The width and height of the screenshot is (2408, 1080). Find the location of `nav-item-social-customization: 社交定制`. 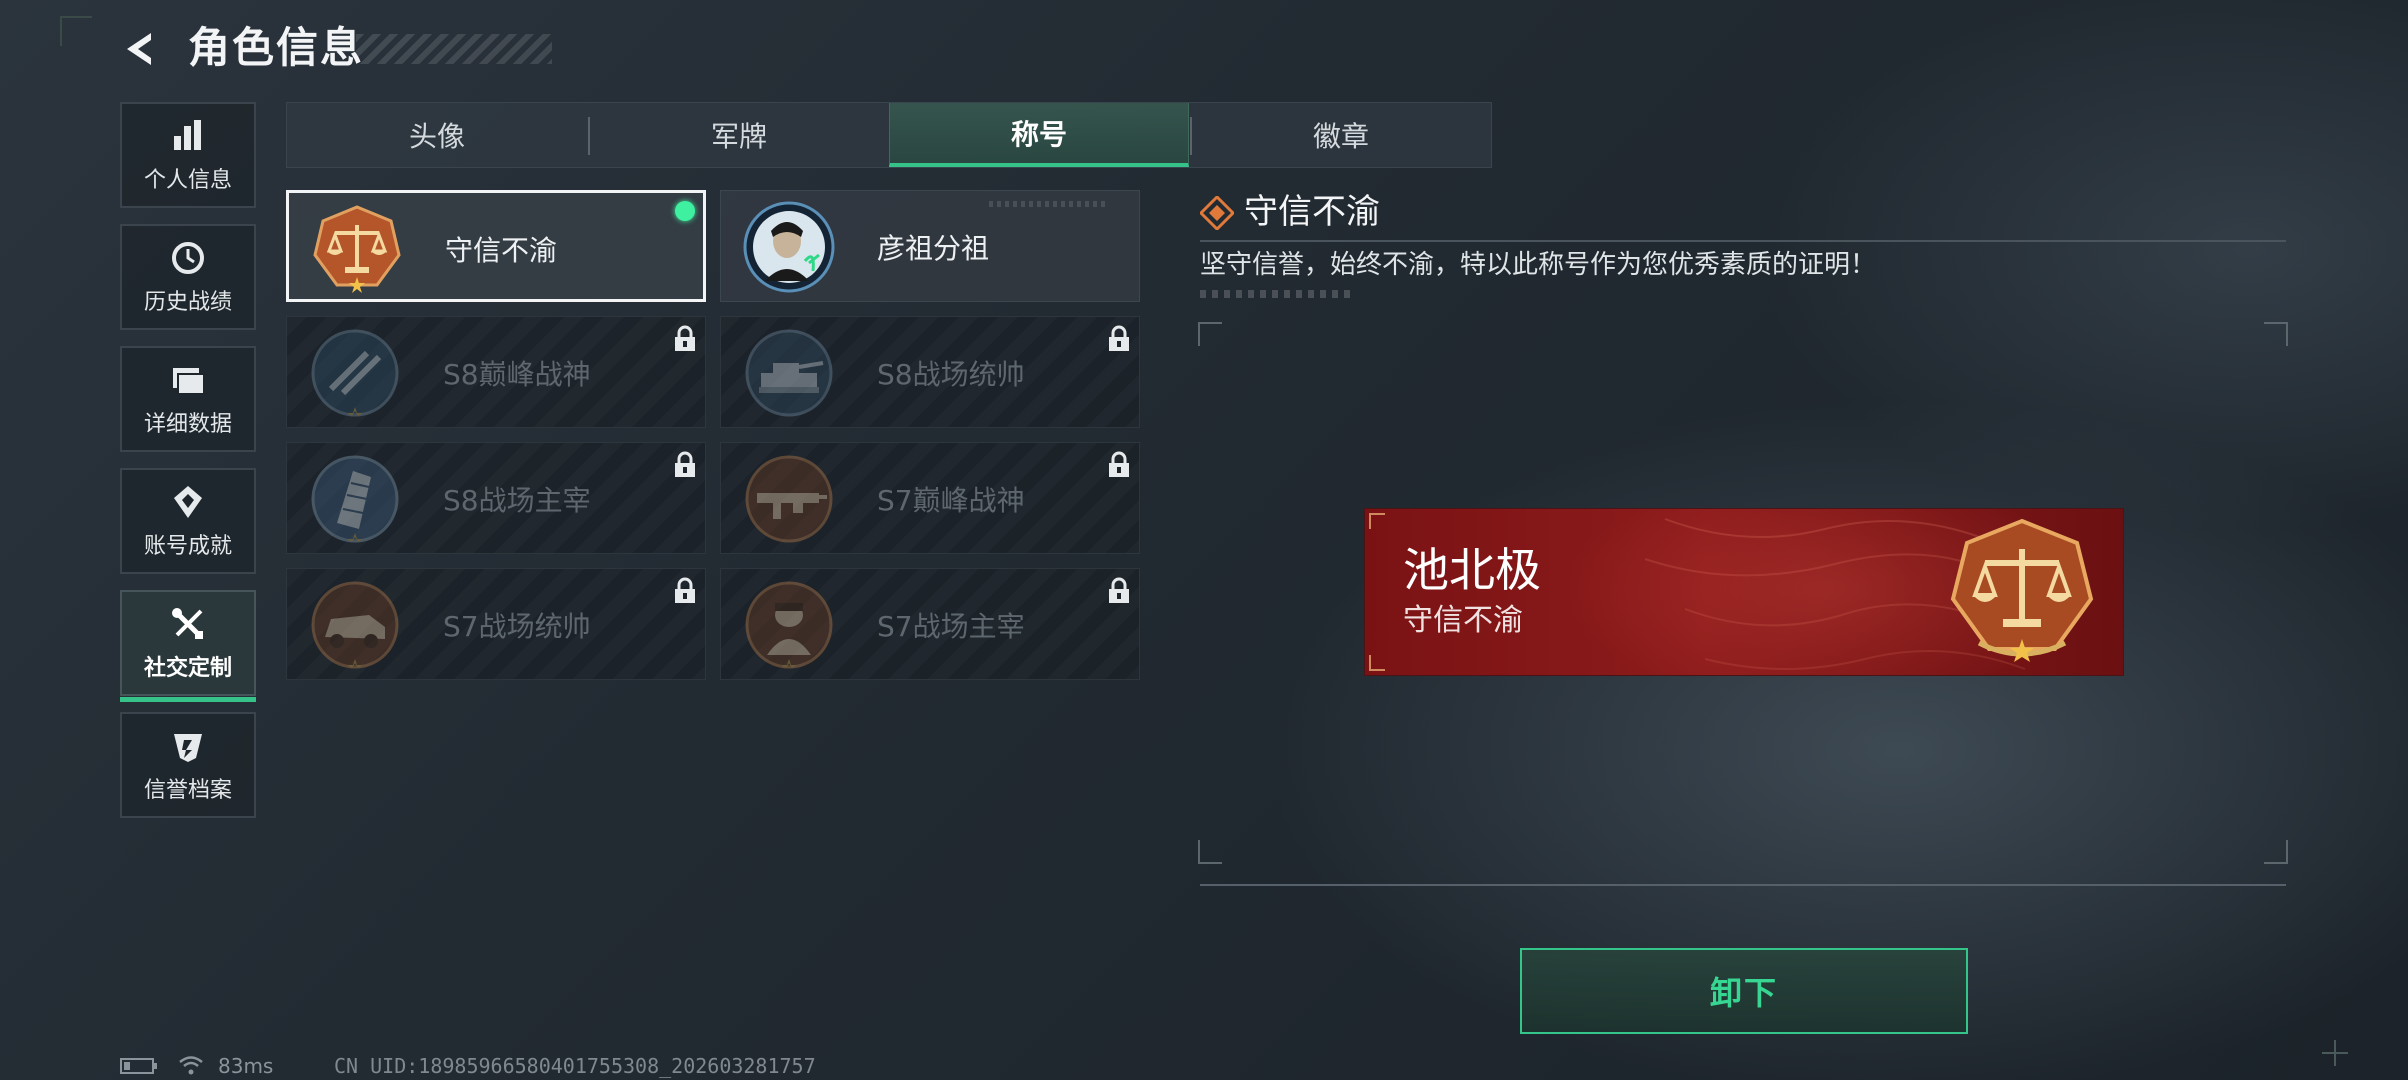

nav-item-social-customization: 社交定制 is located at coordinates (188, 646).